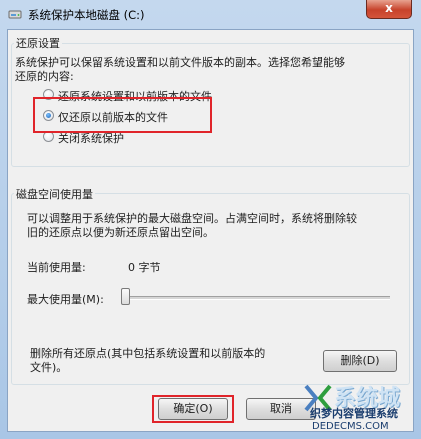 The width and height of the screenshot is (421, 439). Describe the element at coordinates (120, 232) in the screenshot. I see `disk-description-line2: 旧的还原点以便为新还原点留出空间。` at that location.